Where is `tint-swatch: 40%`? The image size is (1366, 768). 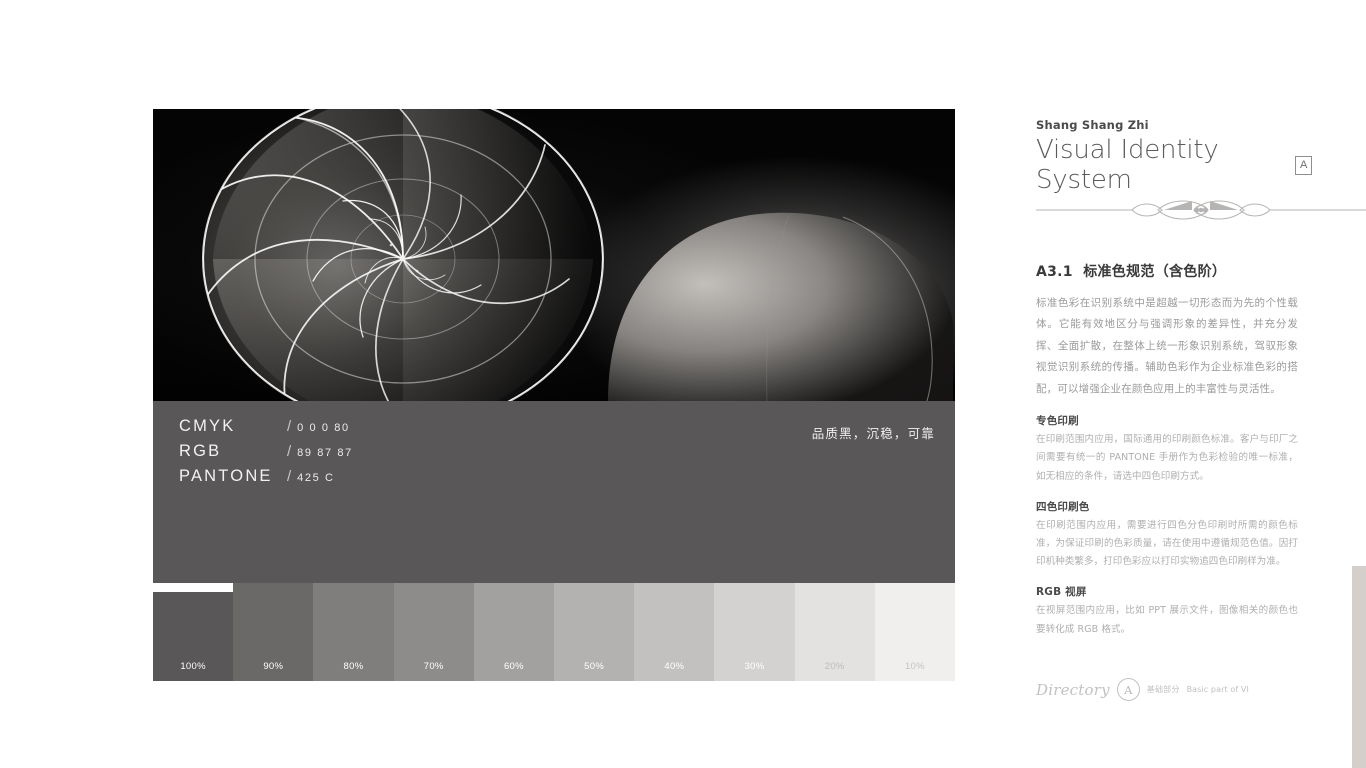 tint-swatch: 40% is located at coordinates (674, 632).